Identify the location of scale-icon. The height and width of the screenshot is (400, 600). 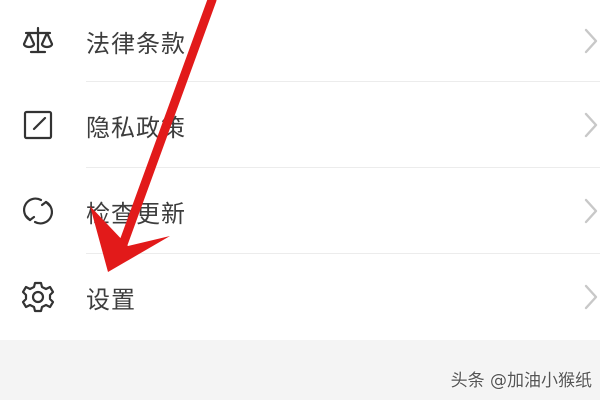
(38, 41).